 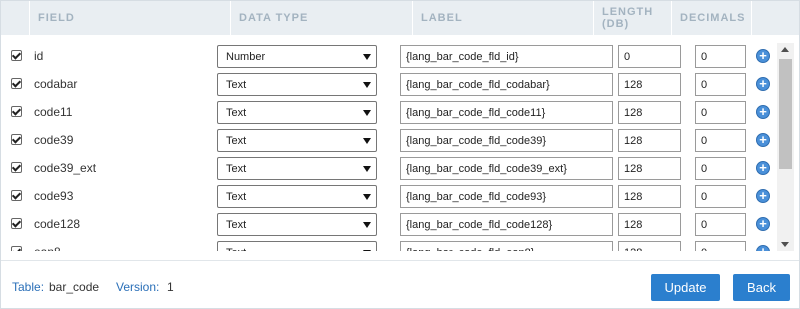 What do you see at coordinates (39, 56) in the screenshot?
I see `field-name: id` at bounding box center [39, 56].